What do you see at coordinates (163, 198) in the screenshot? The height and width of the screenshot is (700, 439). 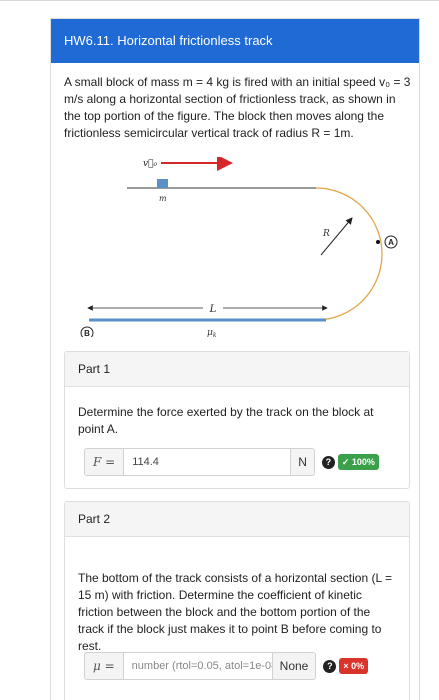 I see `mass-label: m` at bounding box center [163, 198].